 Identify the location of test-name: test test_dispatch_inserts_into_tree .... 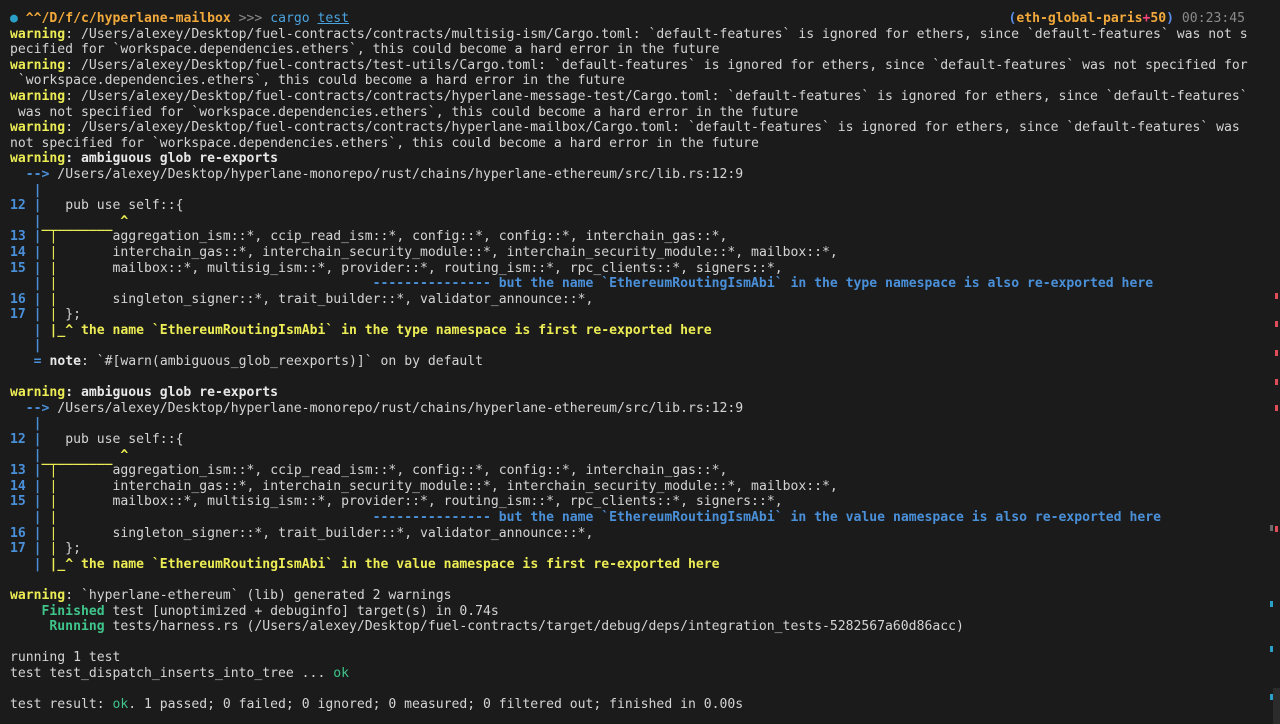
(172, 673).